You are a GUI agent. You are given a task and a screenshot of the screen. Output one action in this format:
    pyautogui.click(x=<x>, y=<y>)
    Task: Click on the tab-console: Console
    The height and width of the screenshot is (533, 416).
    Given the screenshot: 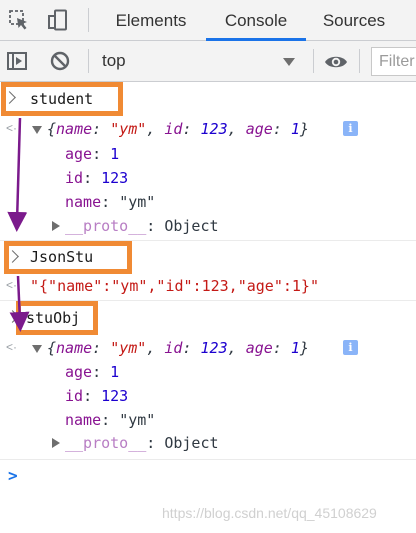 What is the action you would take?
    pyautogui.click(x=256, y=20)
    